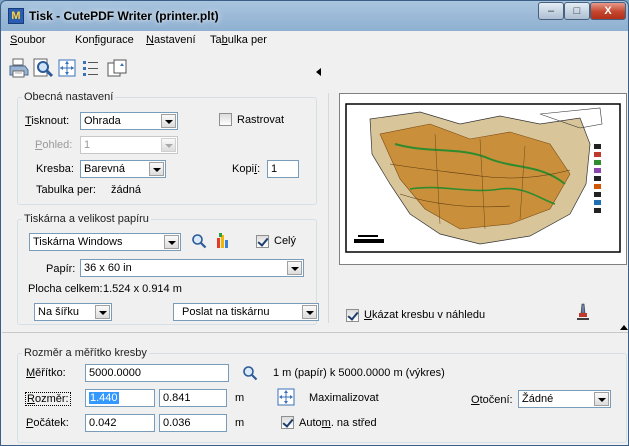 The height and width of the screenshot is (446, 629). Describe the element at coordinates (359, 373) in the screenshot. I see `scale-description: 1 m (papír) k 5000.0000 m (výkres)` at that location.